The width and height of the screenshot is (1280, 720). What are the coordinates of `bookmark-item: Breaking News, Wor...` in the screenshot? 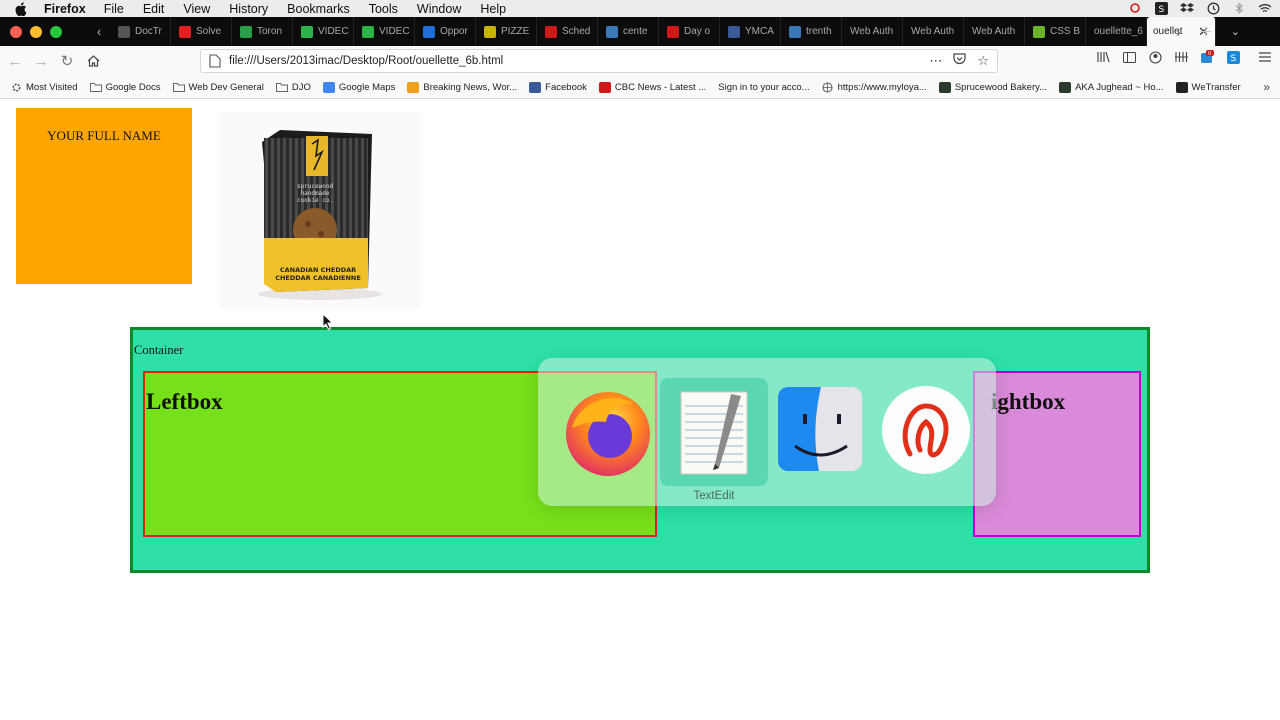 It's located at (462, 87).